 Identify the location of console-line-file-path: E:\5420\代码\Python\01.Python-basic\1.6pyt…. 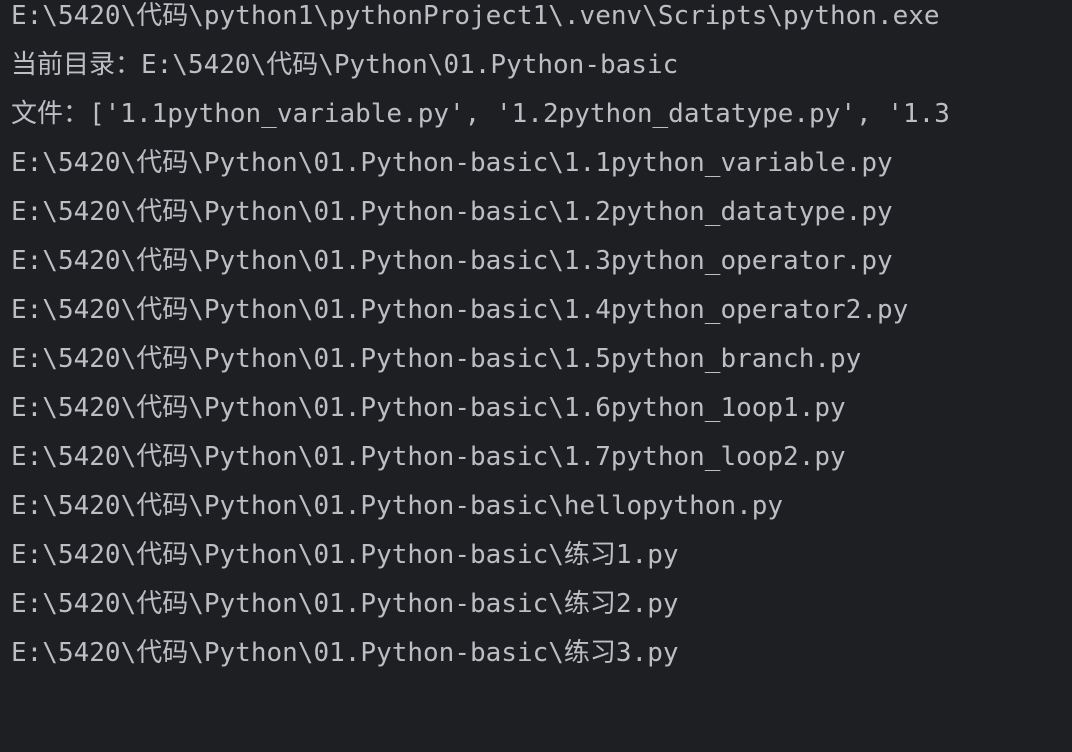
(428, 408).